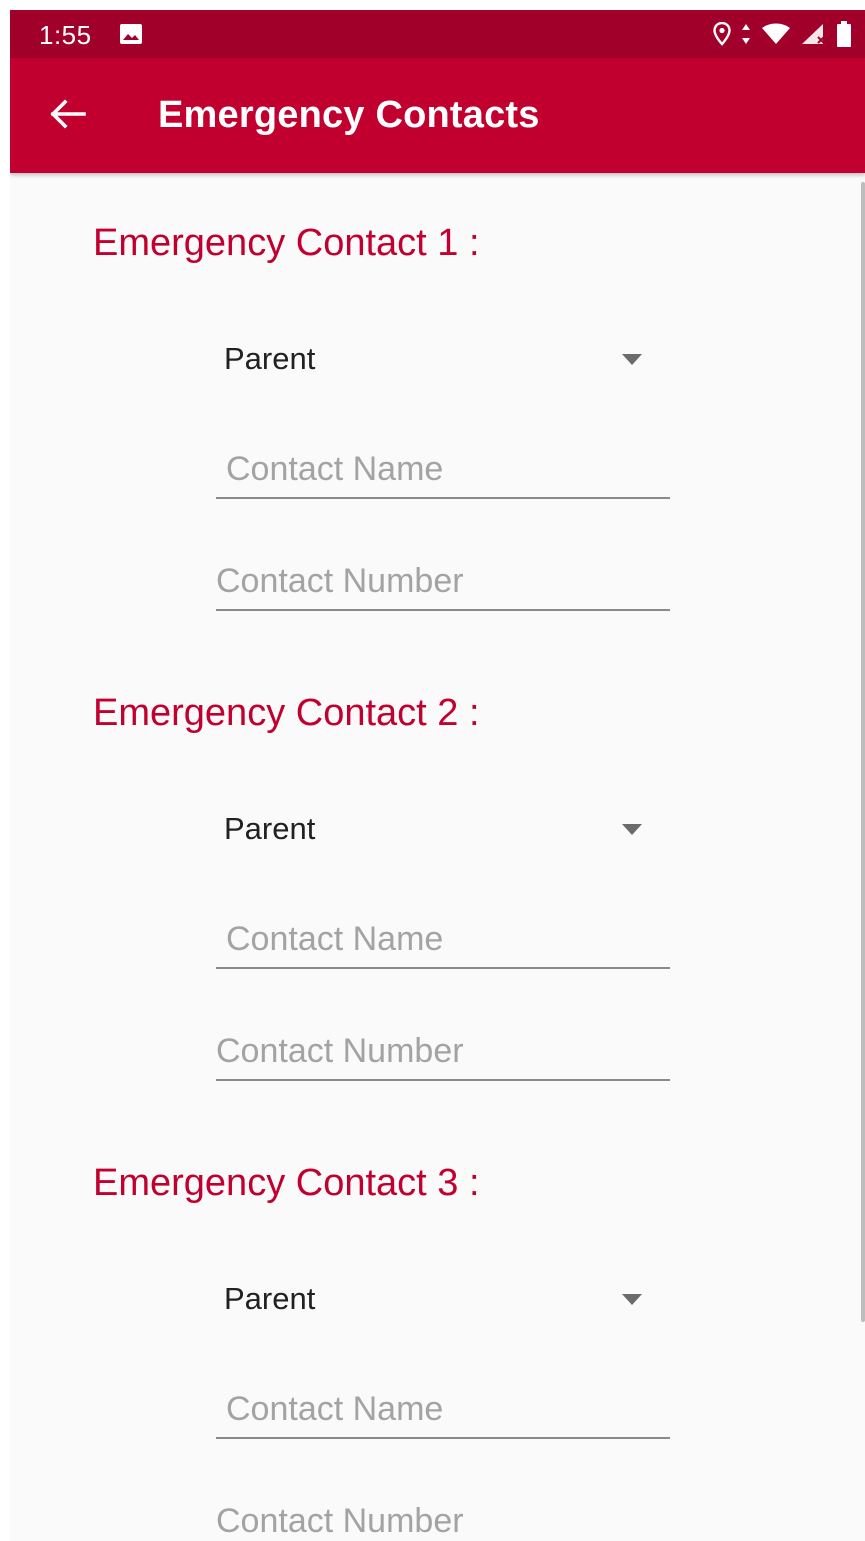  What do you see at coordinates (436, 358) in the screenshot?
I see `contact-1-relation-dropdown: Parent` at bounding box center [436, 358].